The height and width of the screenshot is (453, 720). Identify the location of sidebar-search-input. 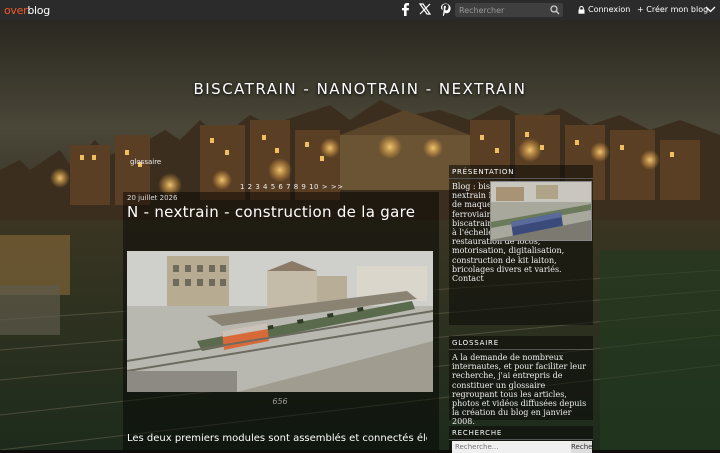
(513, 447).